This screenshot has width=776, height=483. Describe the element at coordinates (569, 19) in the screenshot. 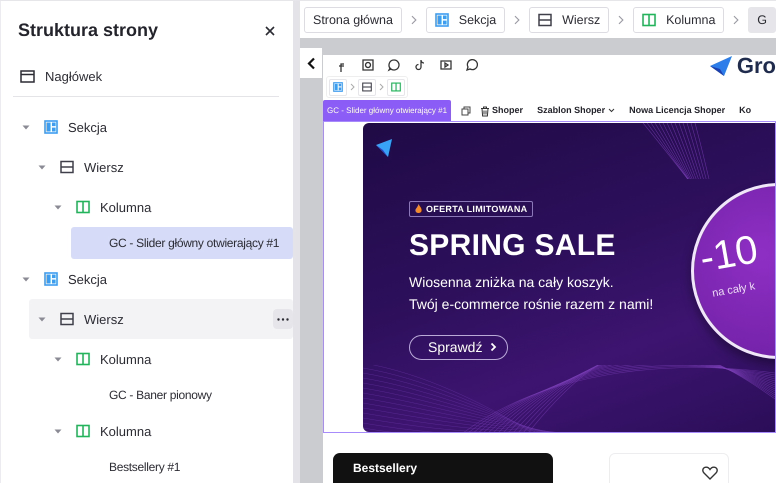

I see `breadcrumb-item: Wiersz` at that location.